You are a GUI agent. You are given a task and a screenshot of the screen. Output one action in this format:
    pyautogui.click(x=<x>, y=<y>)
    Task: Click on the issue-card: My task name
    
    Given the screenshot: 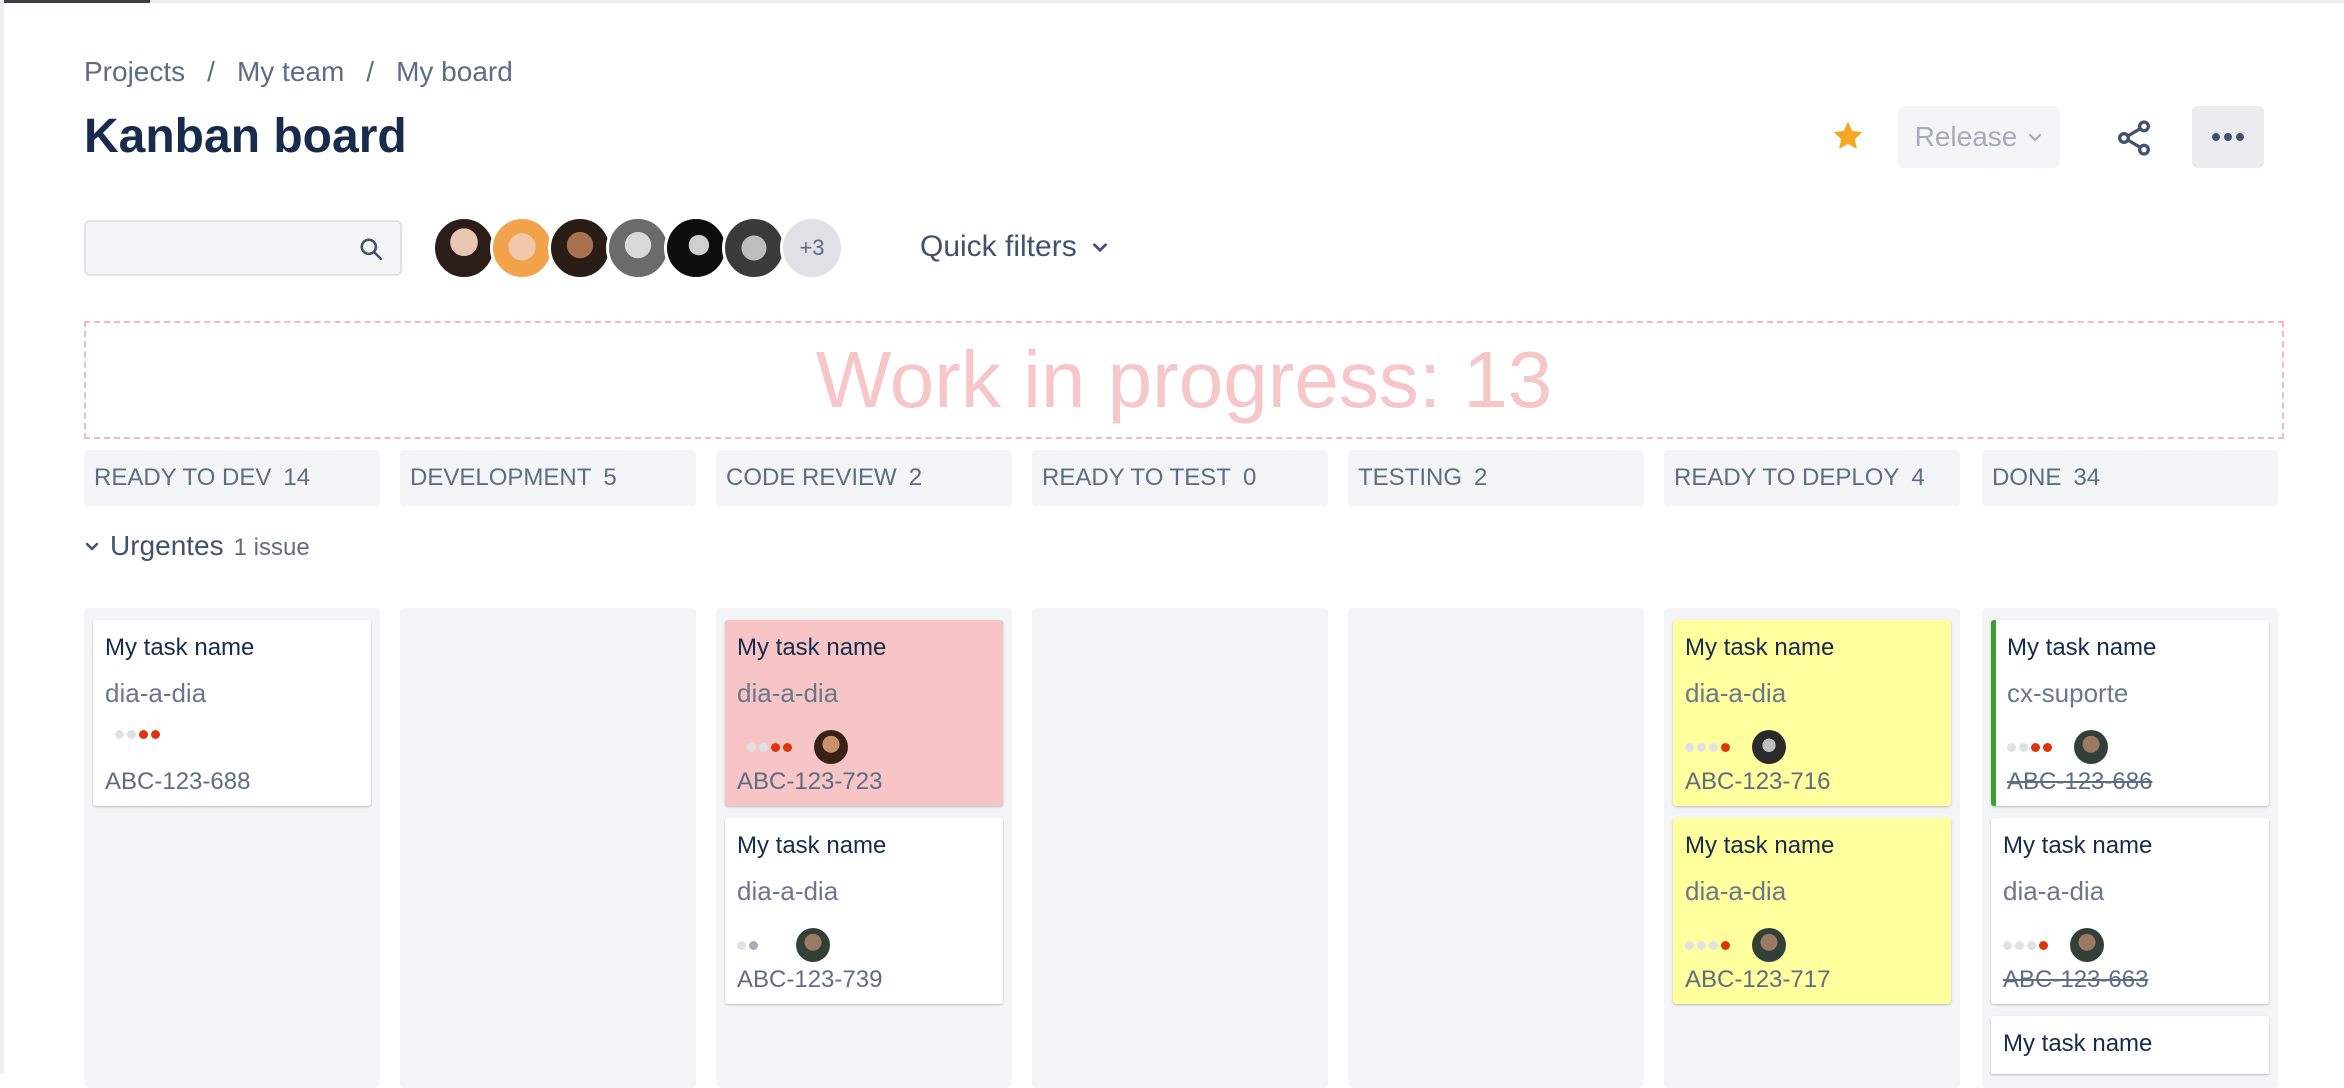 What is the action you would take?
    pyautogui.click(x=2130, y=1045)
    